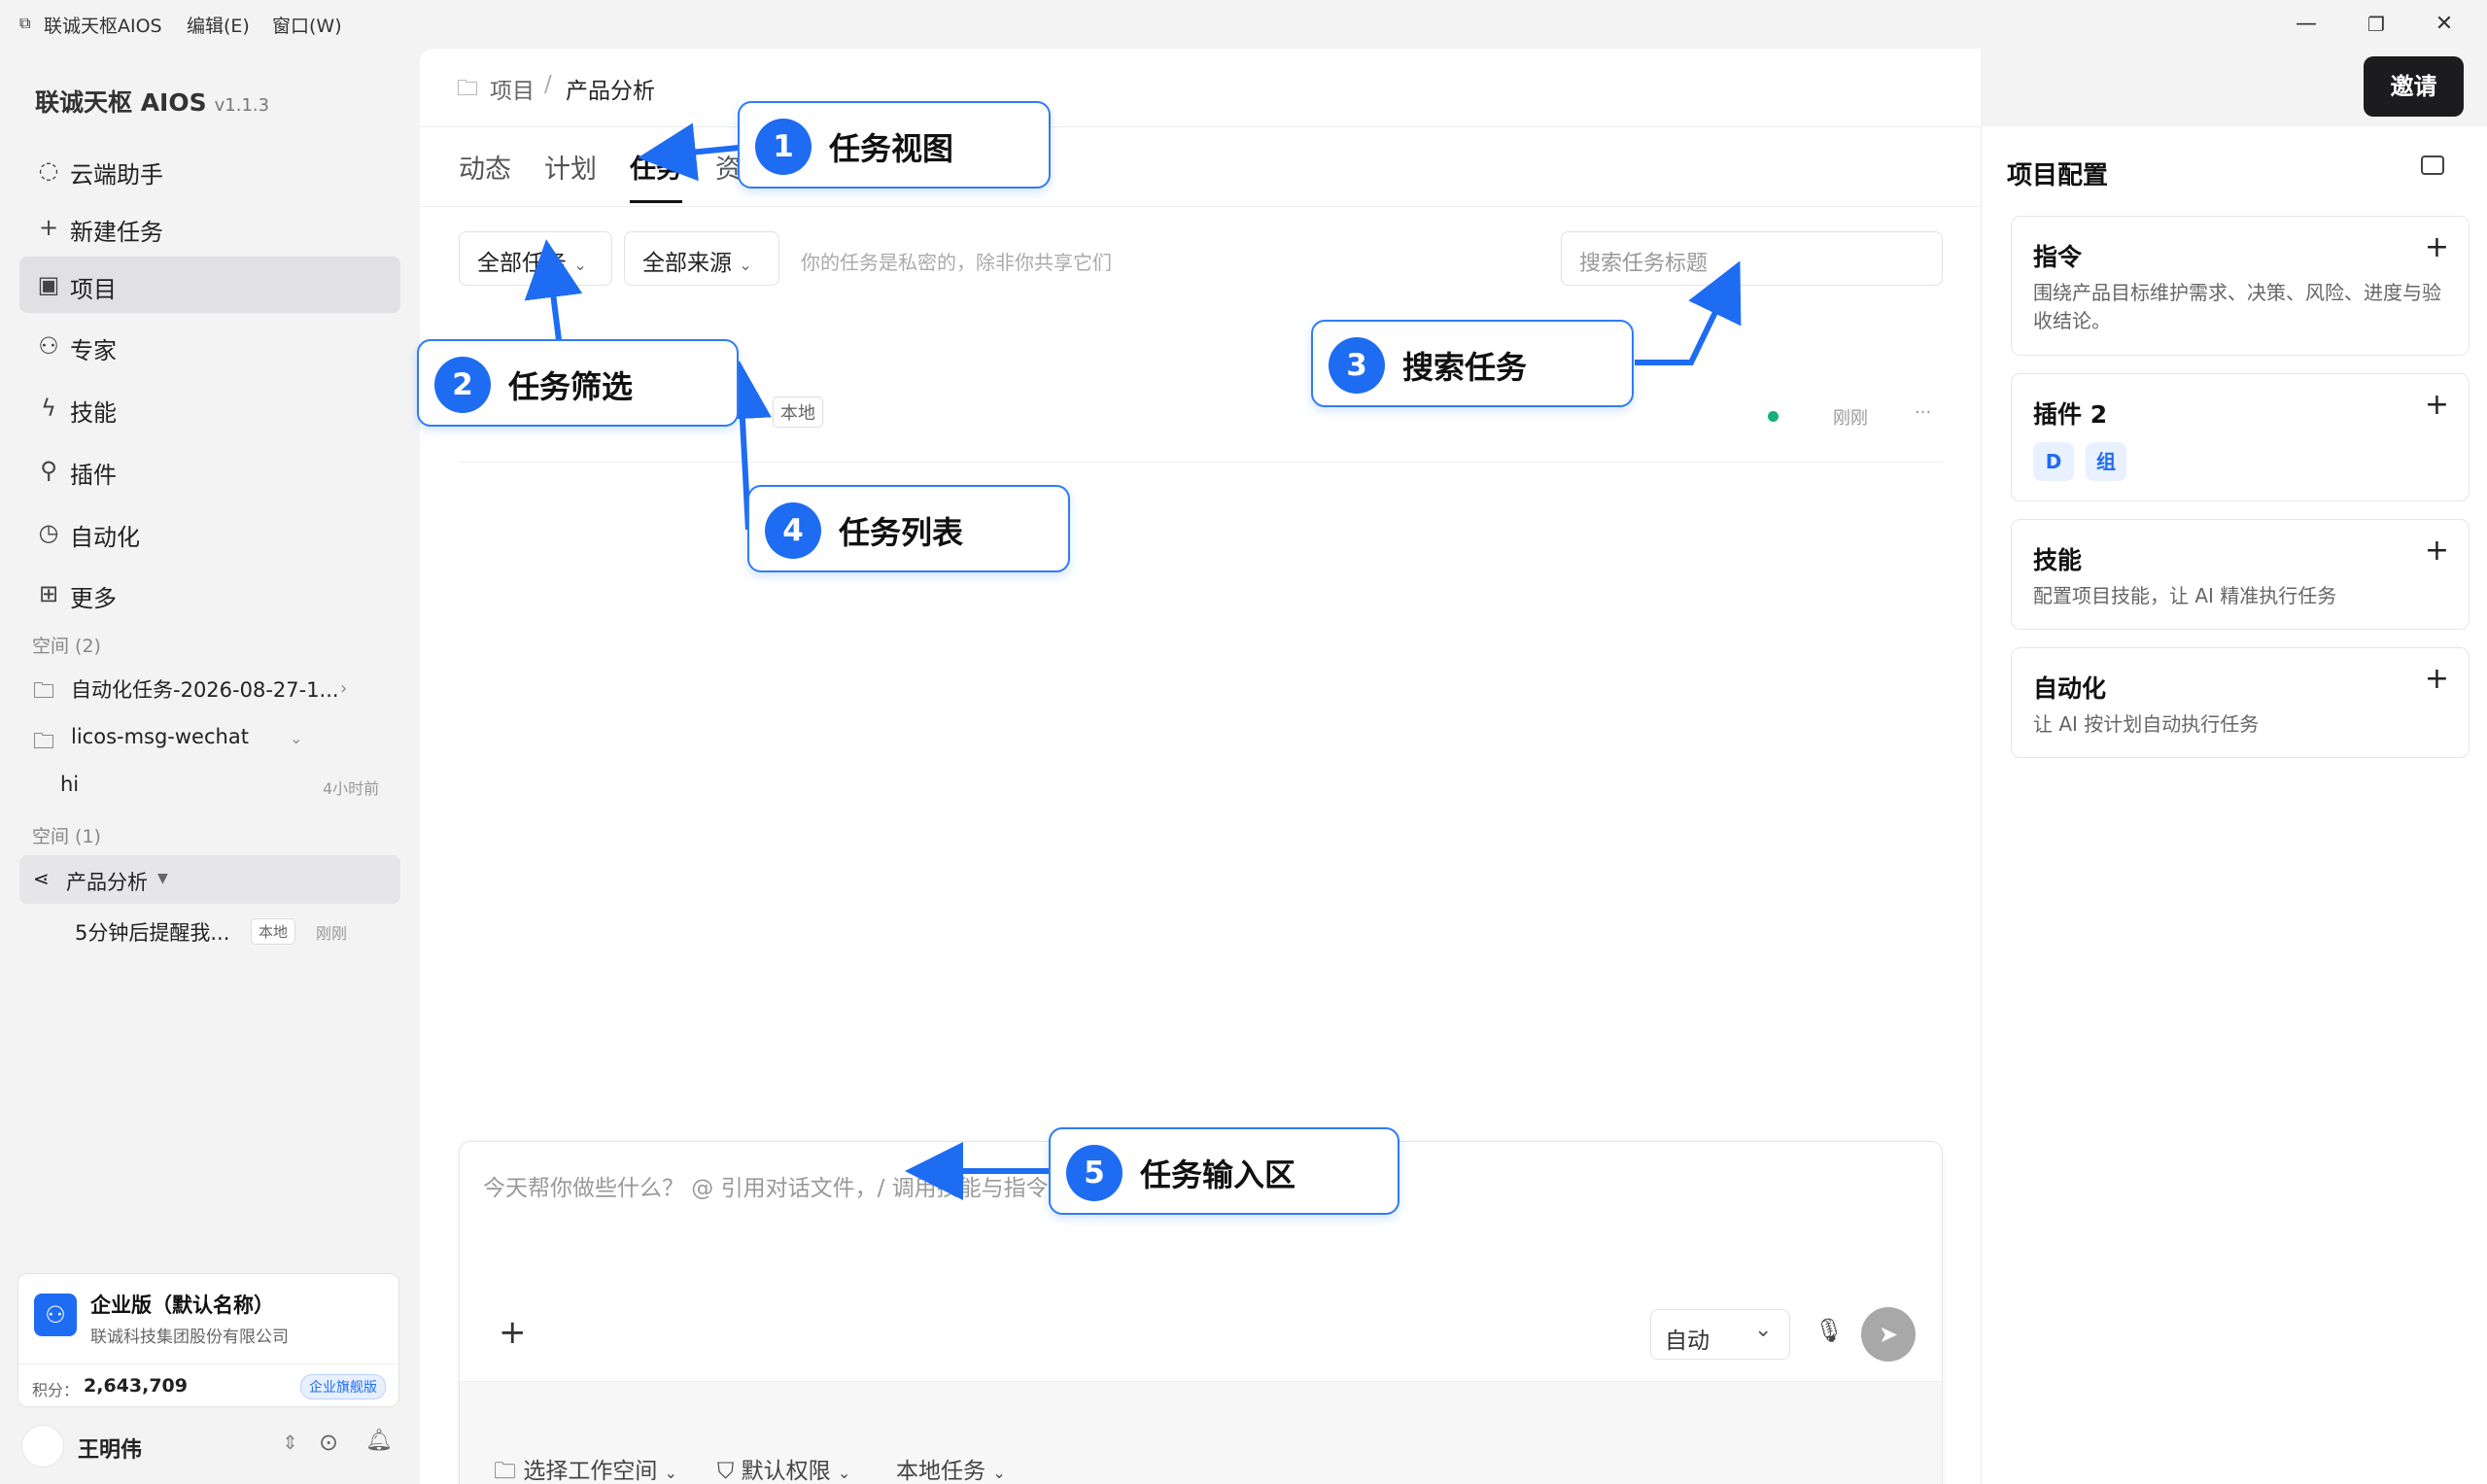  I want to click on callout-text: 任务列表, so click(902, 532).